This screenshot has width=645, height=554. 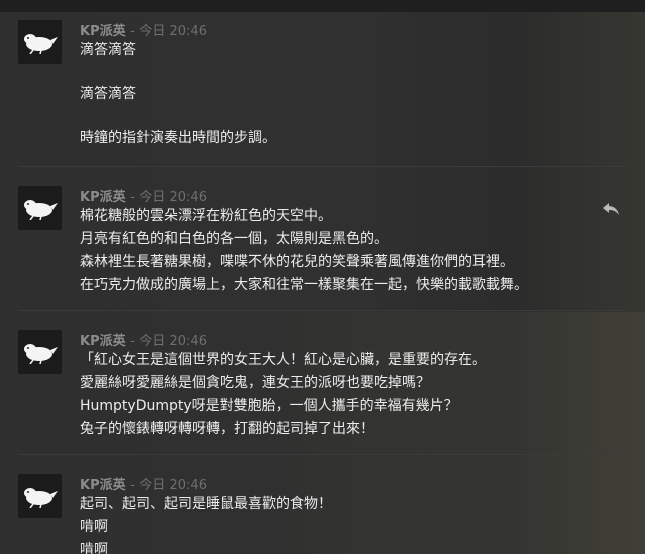 I want to click on message-line: 「紅心女王是這個世界的女王大人！紅心是心臟，是重要的存在。, so click(x=283, y=360).